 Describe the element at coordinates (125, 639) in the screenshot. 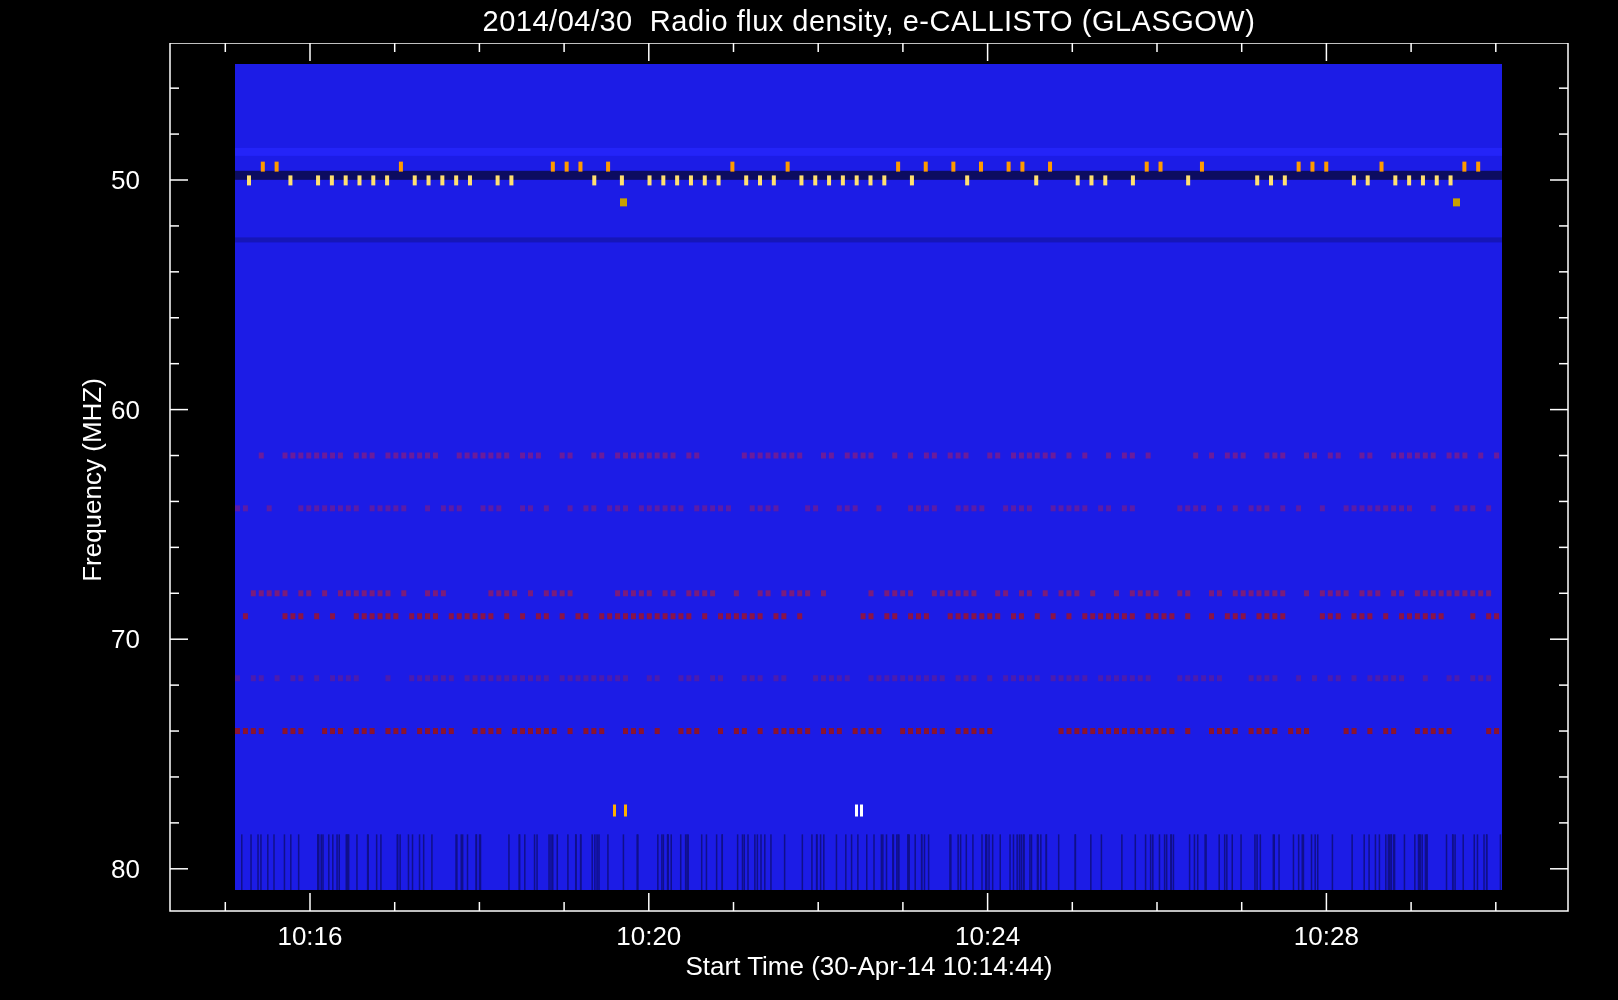

I see `y-tick-label: 70` at that location.